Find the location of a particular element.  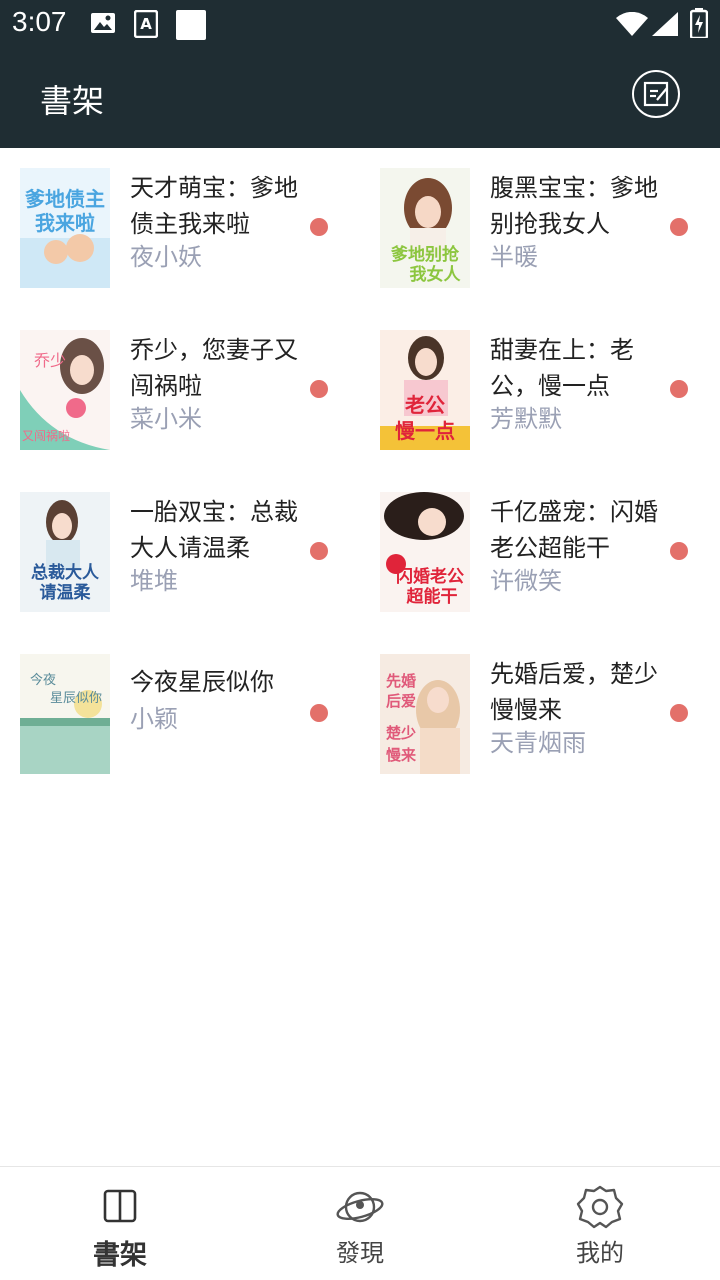

font-notification-icon: A is located at coordinates (146, 24).